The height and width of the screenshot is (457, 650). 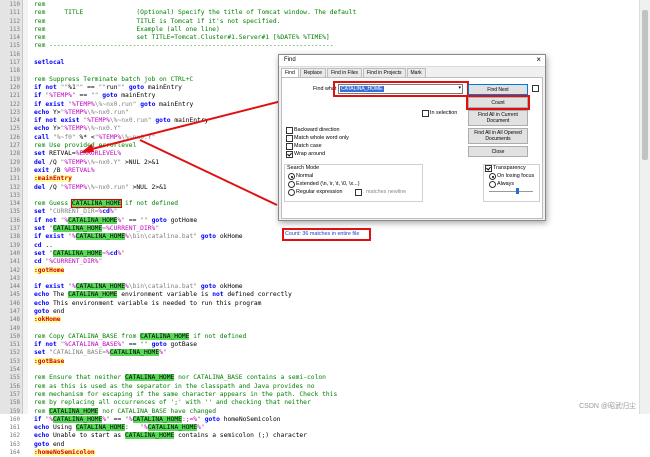 I want to click on find-all-current-button: Find All in Current Document, so click(x=498, y=118).